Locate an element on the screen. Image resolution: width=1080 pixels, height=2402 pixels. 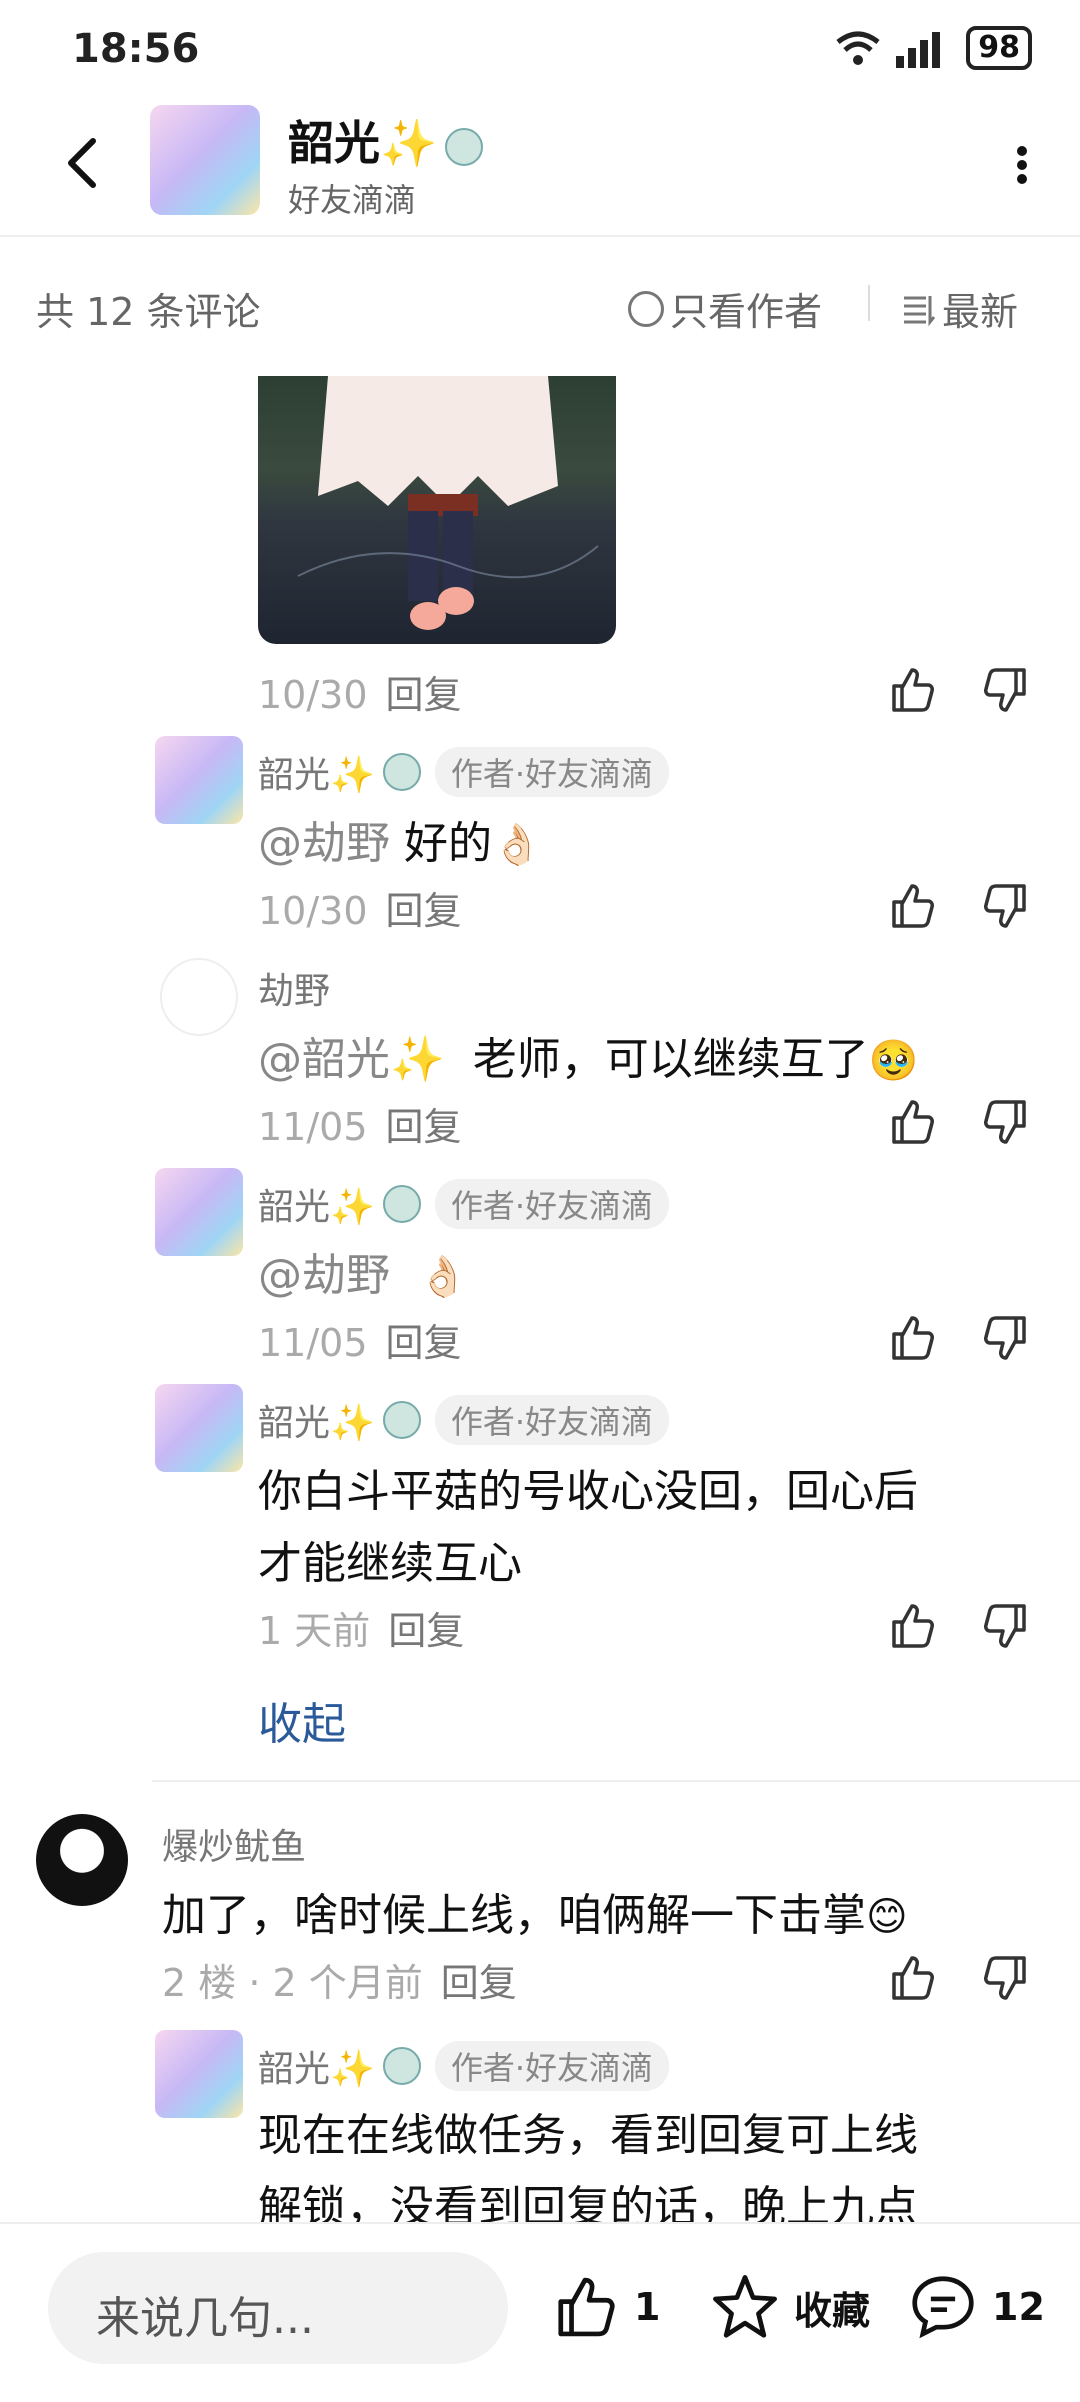
comment-filter-bar: 共 12 条评论 只看作者 最新 is located at coordinates (540, 305).